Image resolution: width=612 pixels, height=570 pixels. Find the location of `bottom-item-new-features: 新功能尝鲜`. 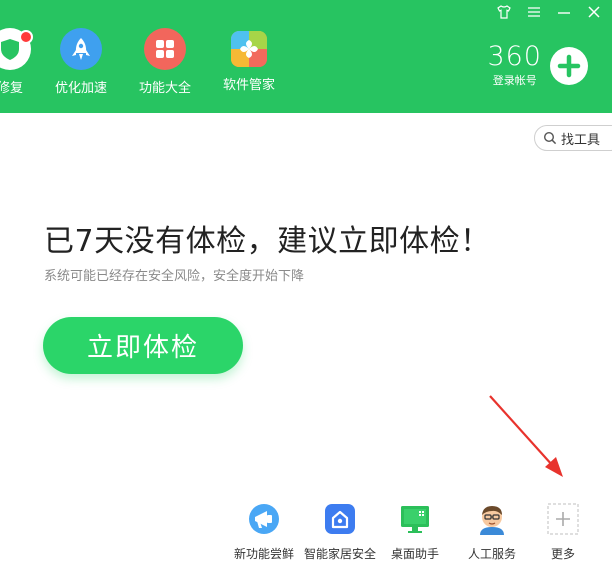

bottom-item-new-features: 新功能尝鲜 is located at coordinates (264, 531).